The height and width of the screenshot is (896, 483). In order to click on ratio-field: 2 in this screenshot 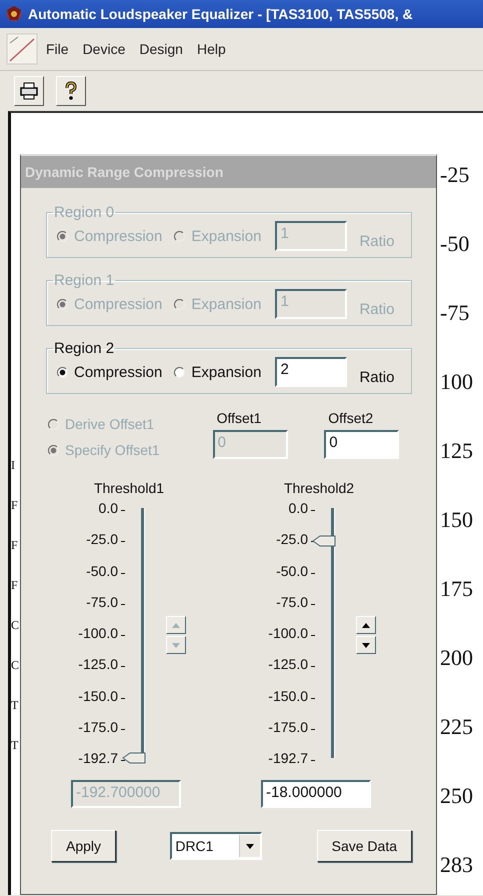, I will do `click(311, 372)`.